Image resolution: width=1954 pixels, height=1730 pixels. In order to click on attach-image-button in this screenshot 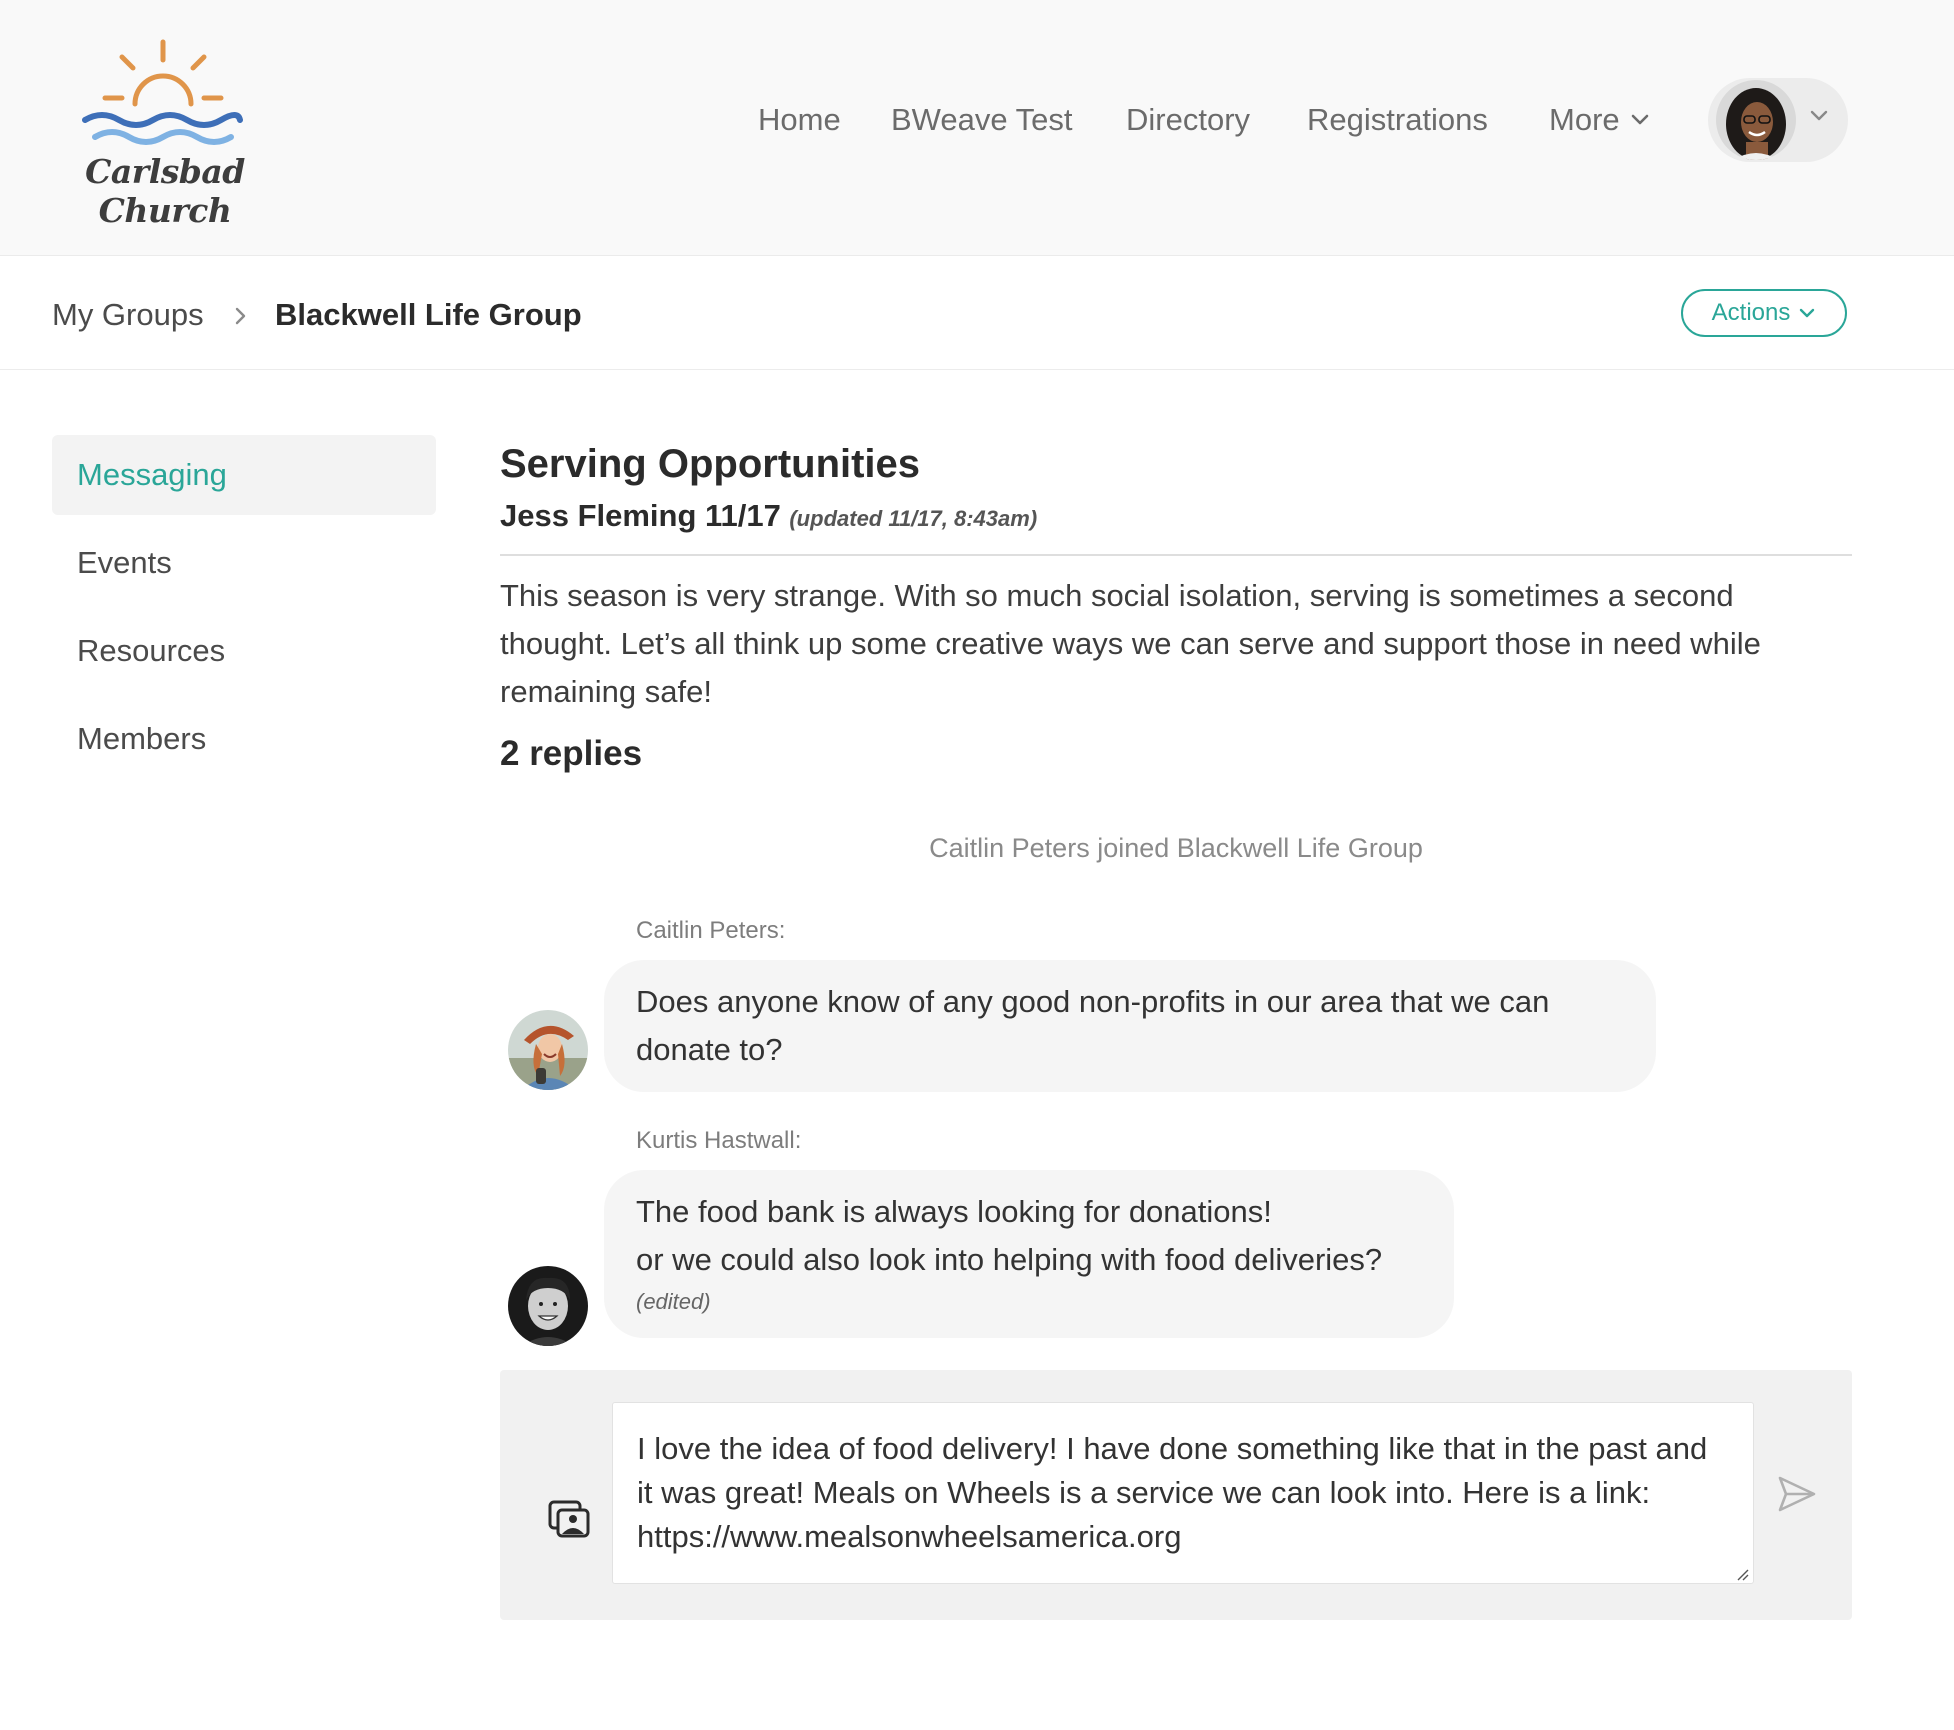, I will do `click(570, 1522)`.